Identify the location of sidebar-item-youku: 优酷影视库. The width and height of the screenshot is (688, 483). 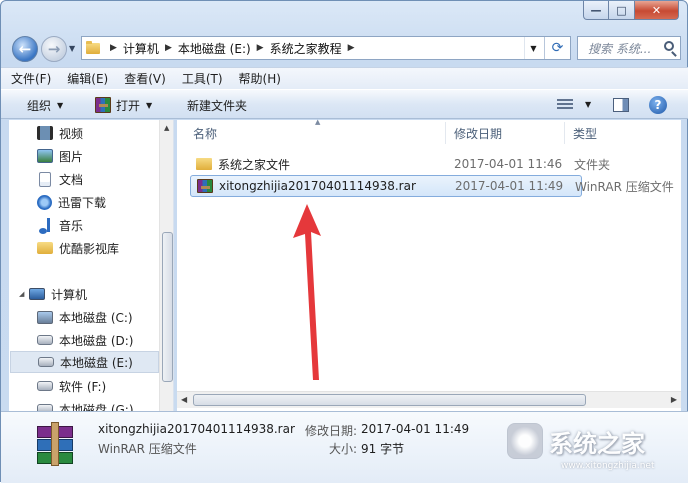
(105, 248).